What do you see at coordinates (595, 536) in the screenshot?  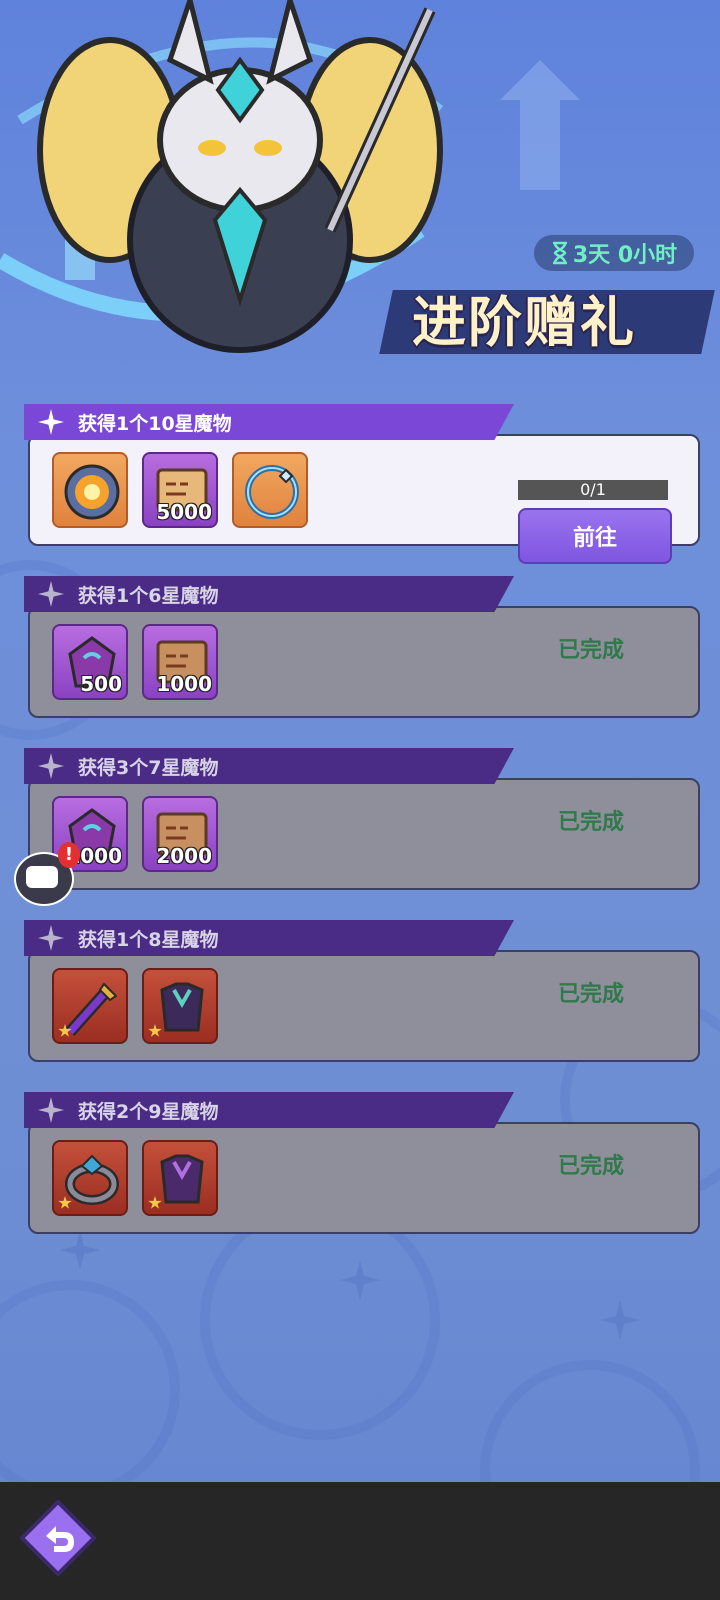 I see `go-button: 前往` at bounding box center [595, 536].